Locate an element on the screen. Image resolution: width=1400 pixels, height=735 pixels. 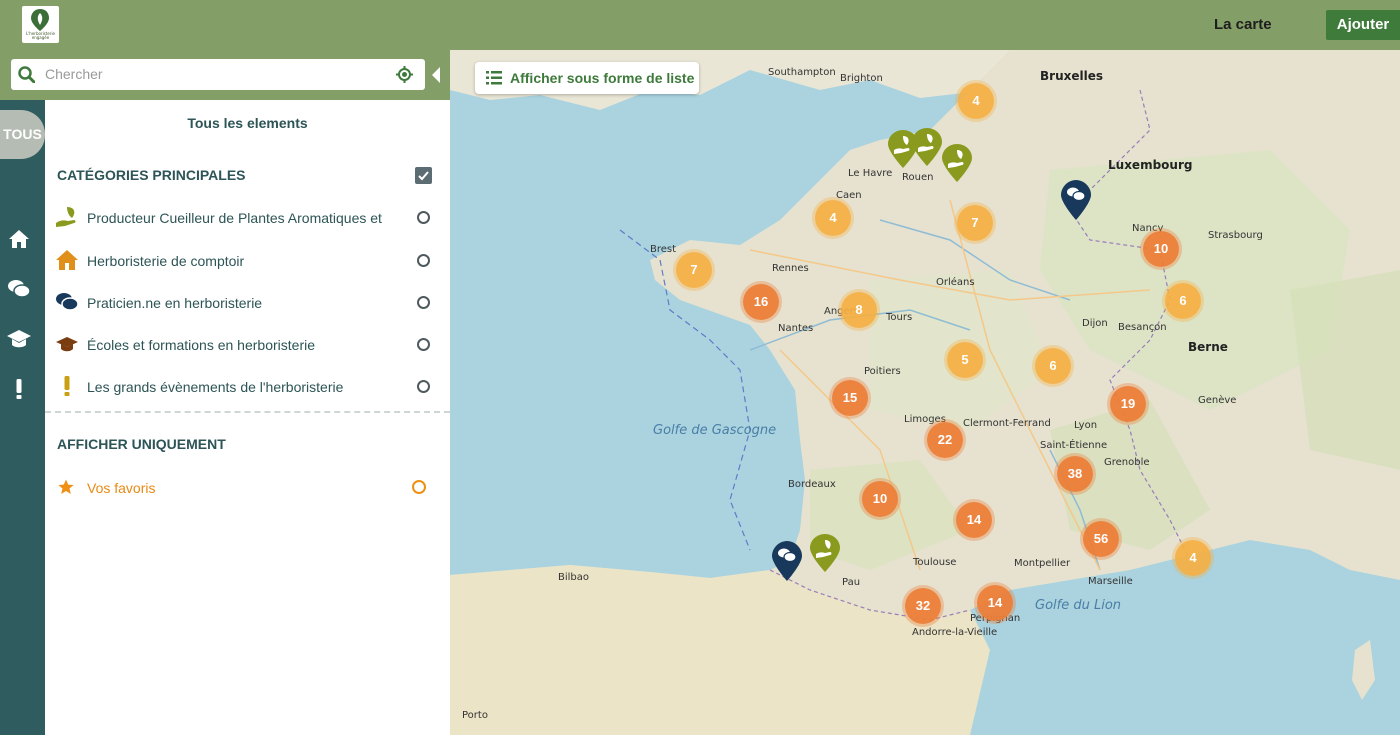
favorites-radio is located at coordinates (419, 487).